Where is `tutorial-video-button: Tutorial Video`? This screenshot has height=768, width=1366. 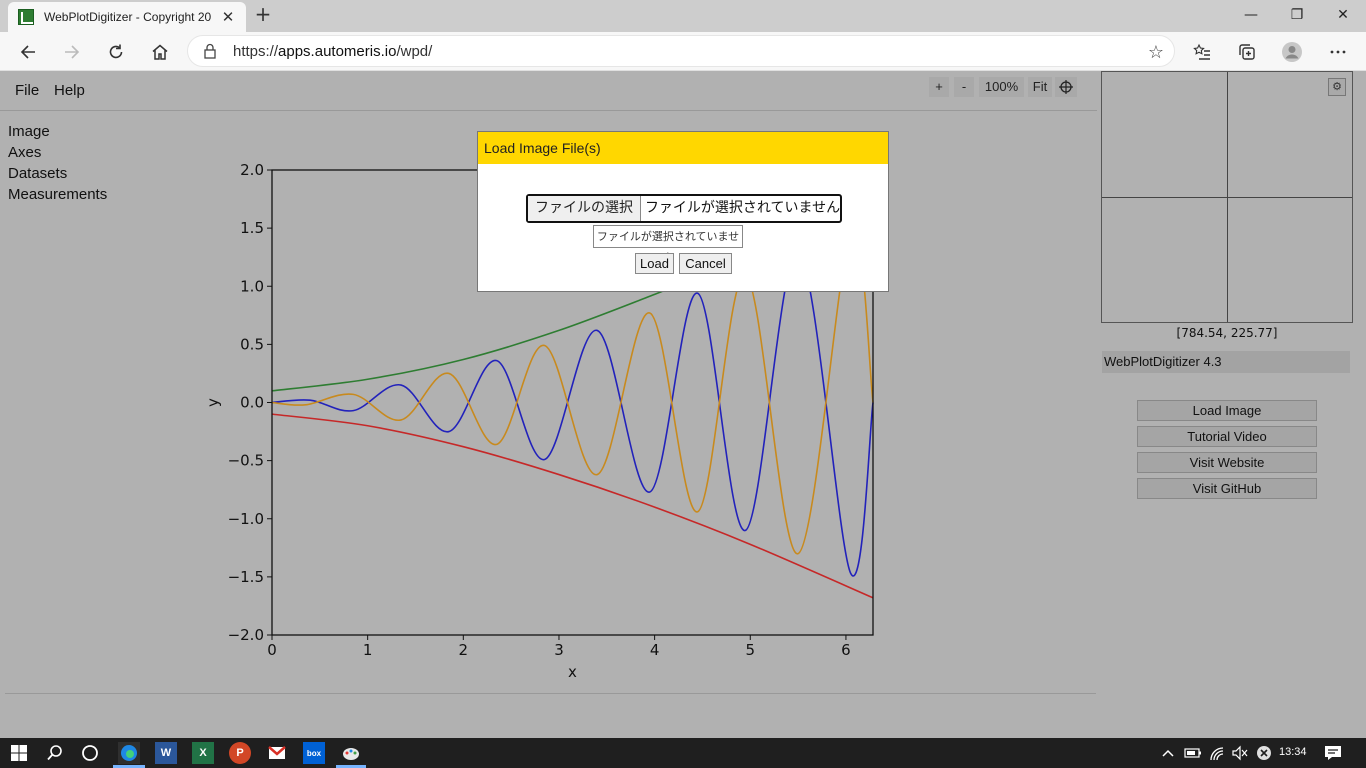
tutorial-video-button: Tutorial Video is located at coordinates (1227, 436).